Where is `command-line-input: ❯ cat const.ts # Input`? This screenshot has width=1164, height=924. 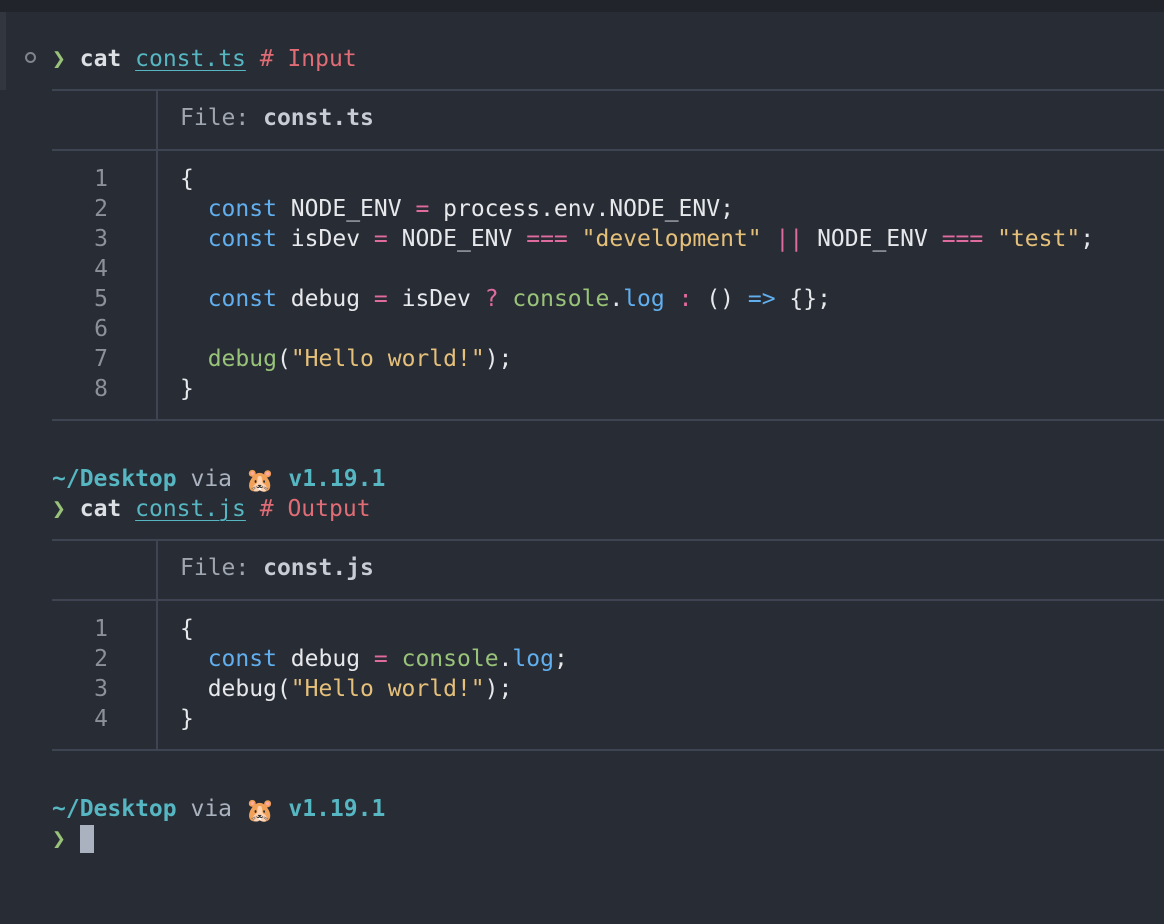 command-line-input: ❯ cat const.ts # Input is located at coordinates (204, 59).